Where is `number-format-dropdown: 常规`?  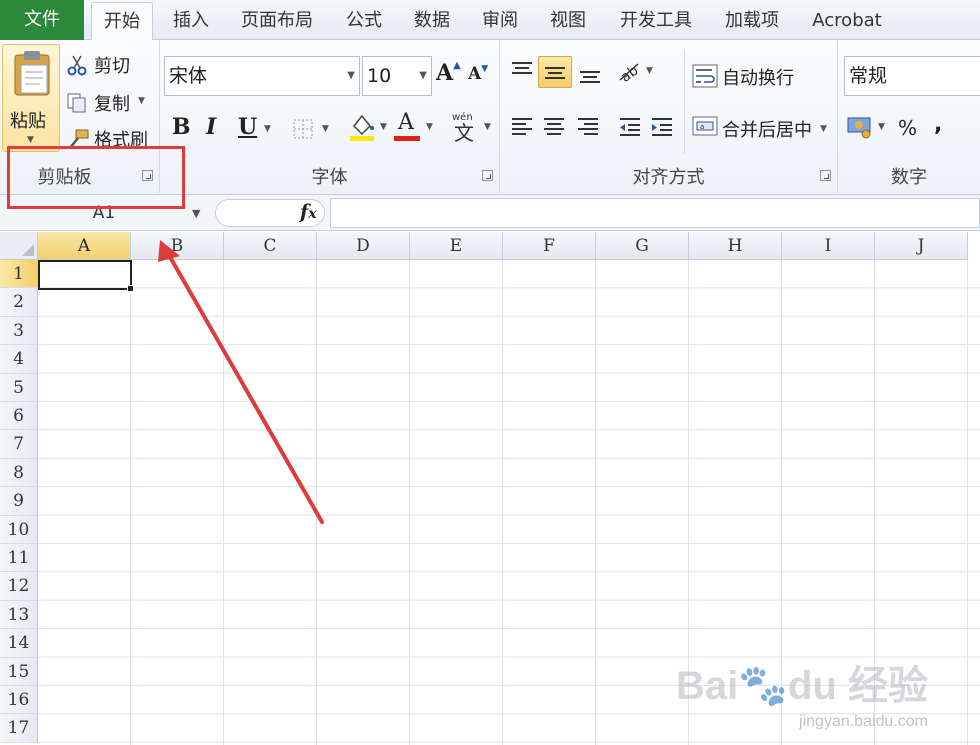
number-format-dropdown: 常规 is located at coordinates (912, 76).